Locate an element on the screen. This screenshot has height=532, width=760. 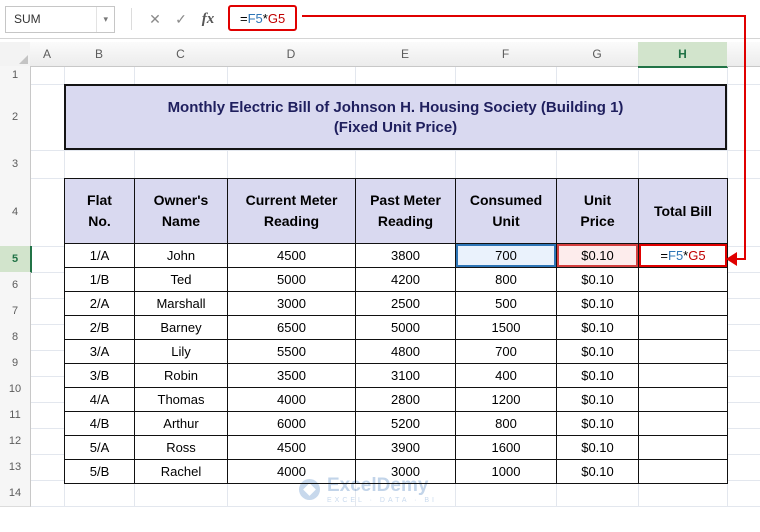
column-header-E: E is located at coordinates (405, 54).